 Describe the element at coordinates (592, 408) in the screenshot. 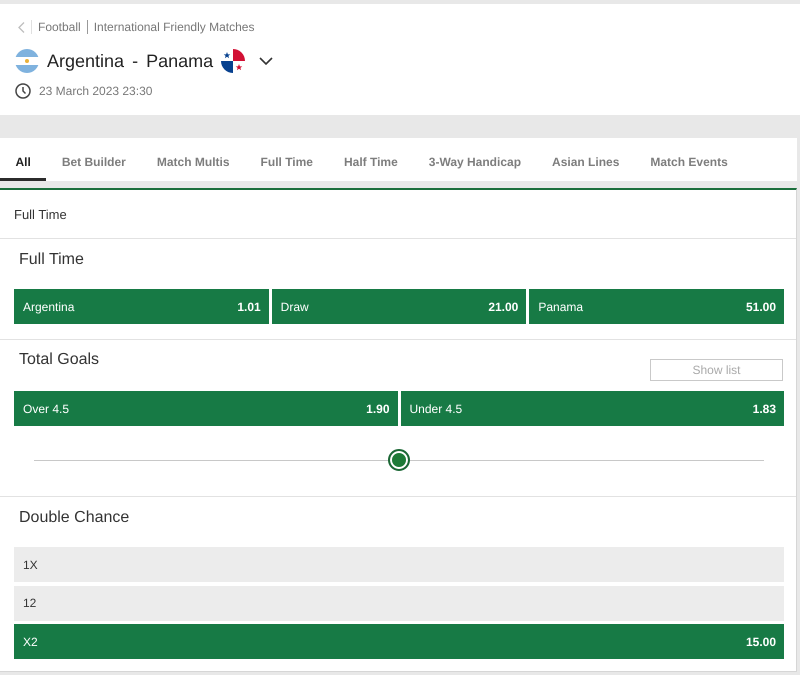

I see `odds-button: Under 4.5 1.83` at that location.